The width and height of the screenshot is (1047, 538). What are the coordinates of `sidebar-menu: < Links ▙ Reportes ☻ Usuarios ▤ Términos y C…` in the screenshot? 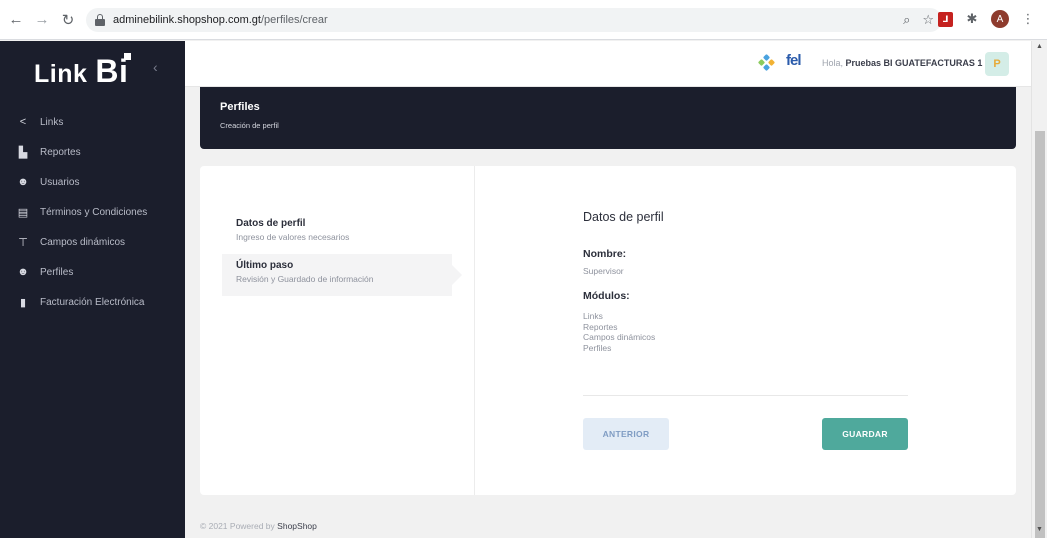 It's located at (92, 212).